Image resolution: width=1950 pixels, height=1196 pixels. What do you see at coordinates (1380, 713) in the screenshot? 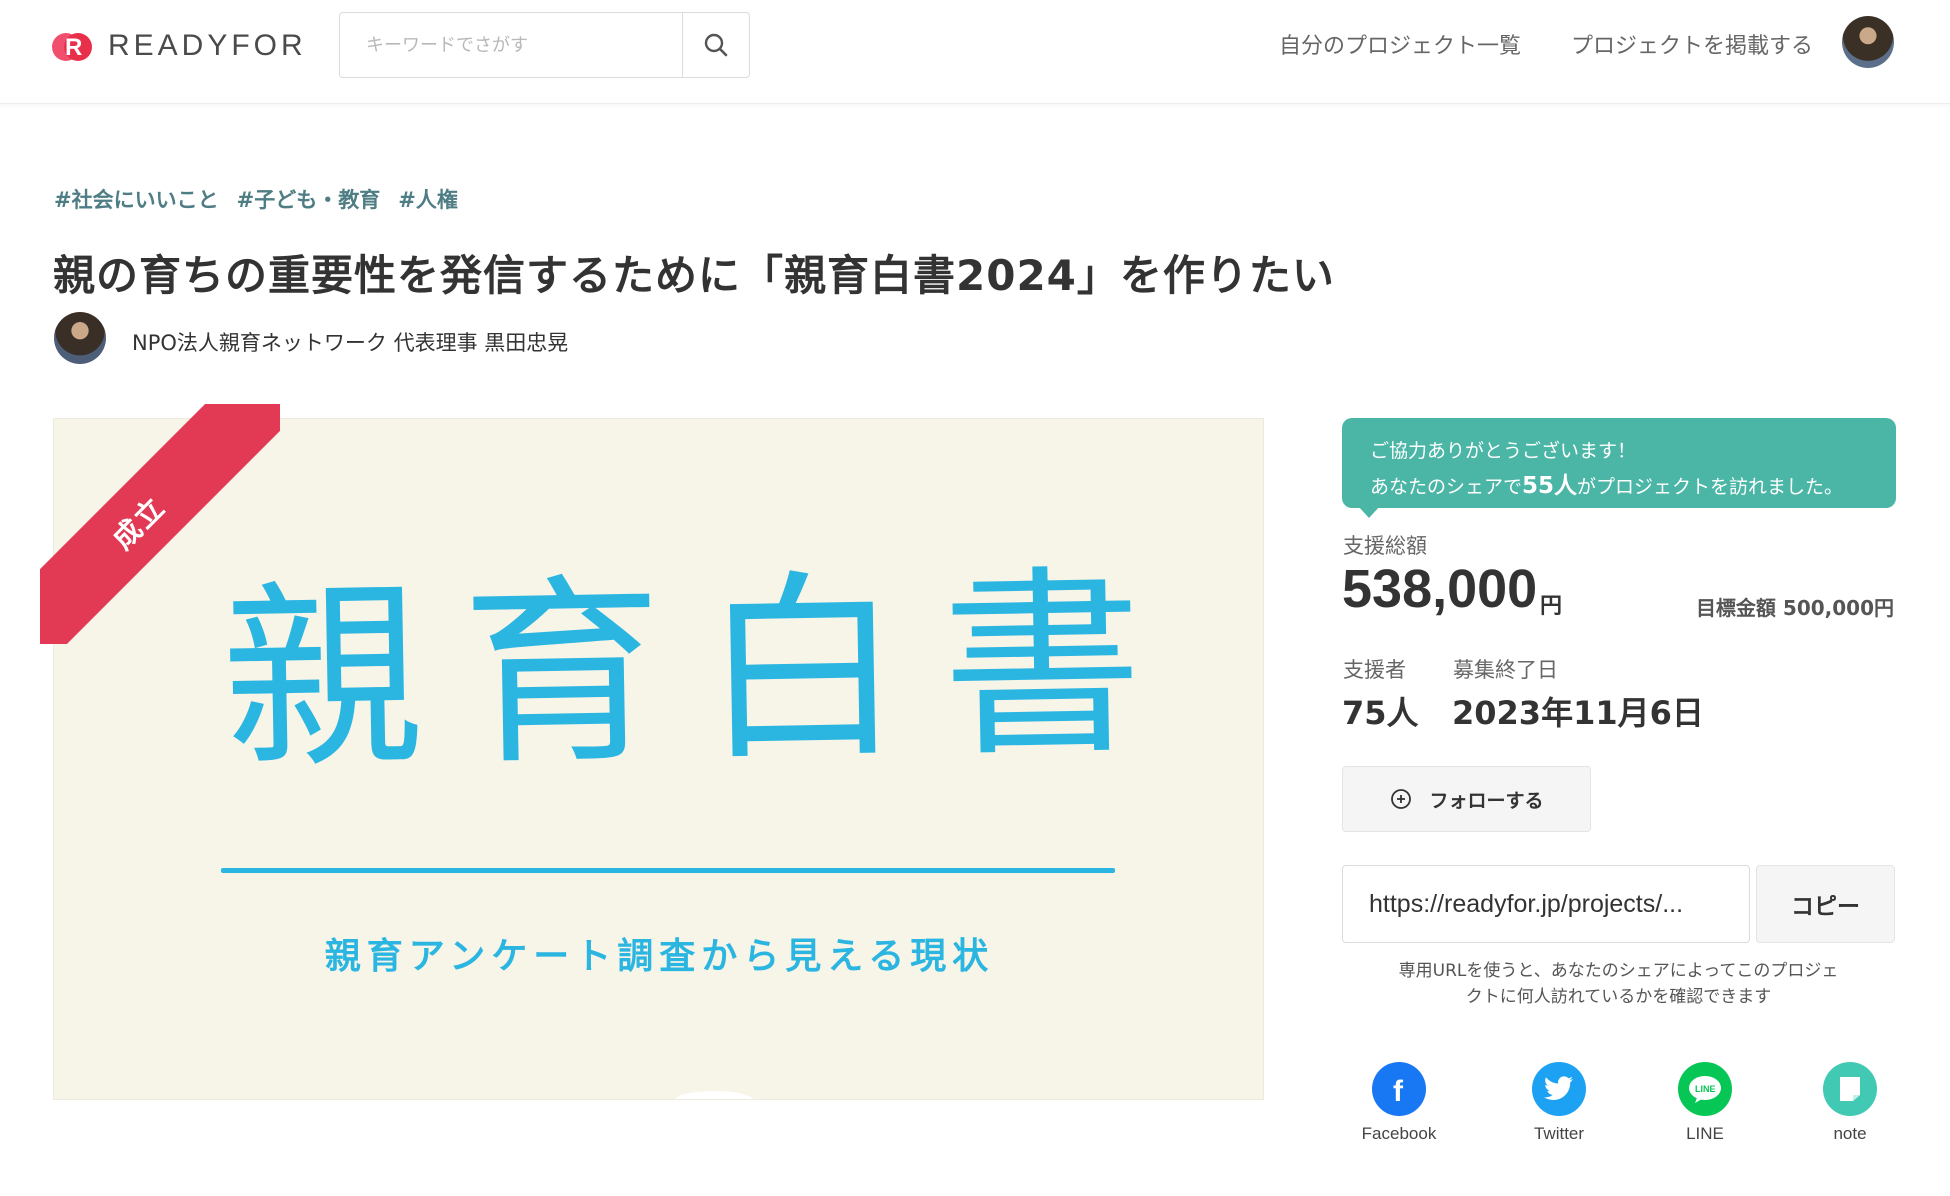
I see `backers-count: 75人` at bounding box center [1380, 713].